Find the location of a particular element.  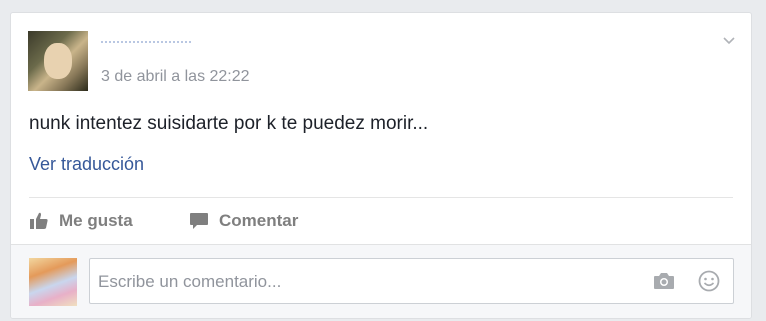

post-timestamp: 3 de abril a las 22:22 is located at coordinates (175, 77).